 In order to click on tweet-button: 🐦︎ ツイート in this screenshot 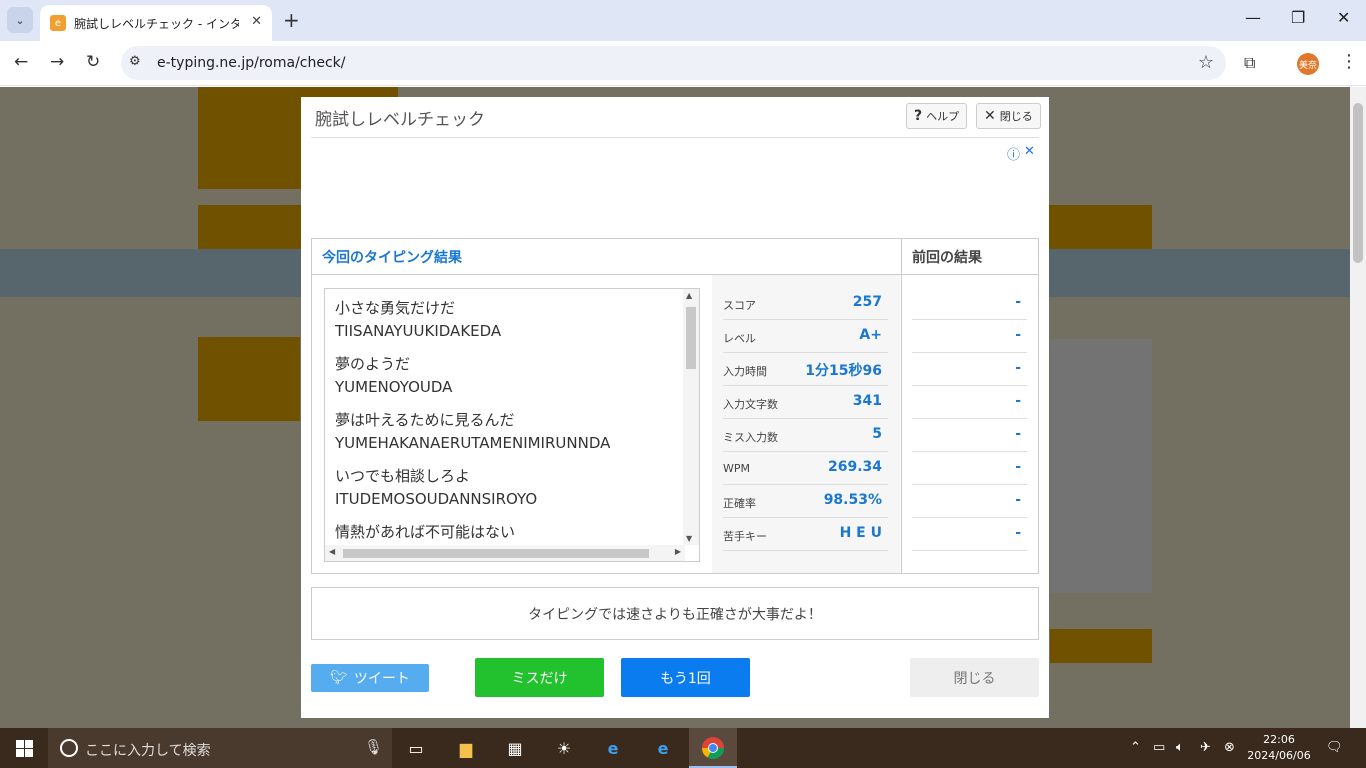, I will do `click(370, 678)`.